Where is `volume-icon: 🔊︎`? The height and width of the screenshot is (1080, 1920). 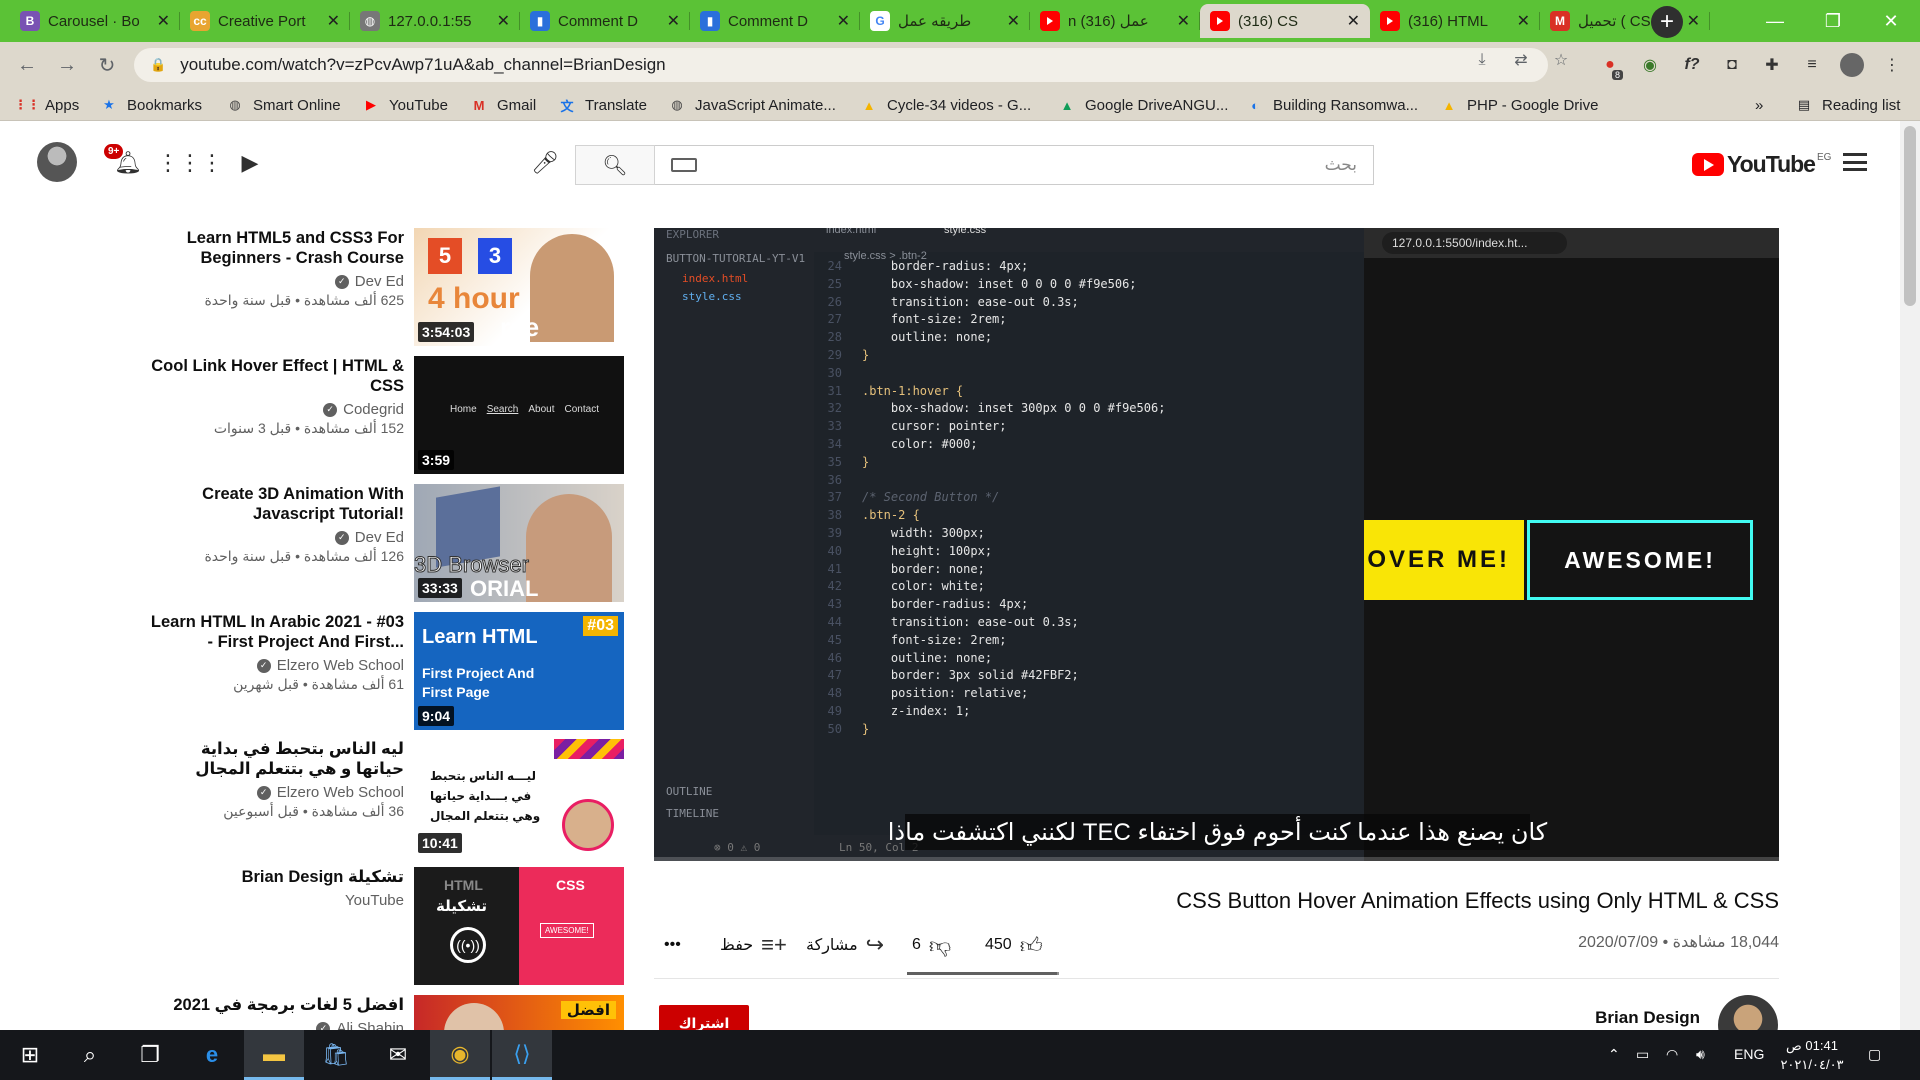 volume-icon: 🔊︎ is located at coordinates (1700, 1054).